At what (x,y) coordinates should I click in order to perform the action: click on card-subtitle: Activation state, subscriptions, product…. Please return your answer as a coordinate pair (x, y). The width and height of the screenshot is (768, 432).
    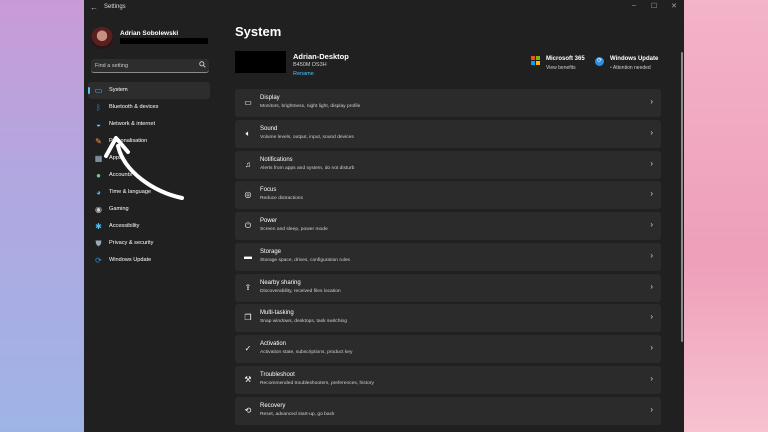
    Looking at the image, I should click on (306, 352).